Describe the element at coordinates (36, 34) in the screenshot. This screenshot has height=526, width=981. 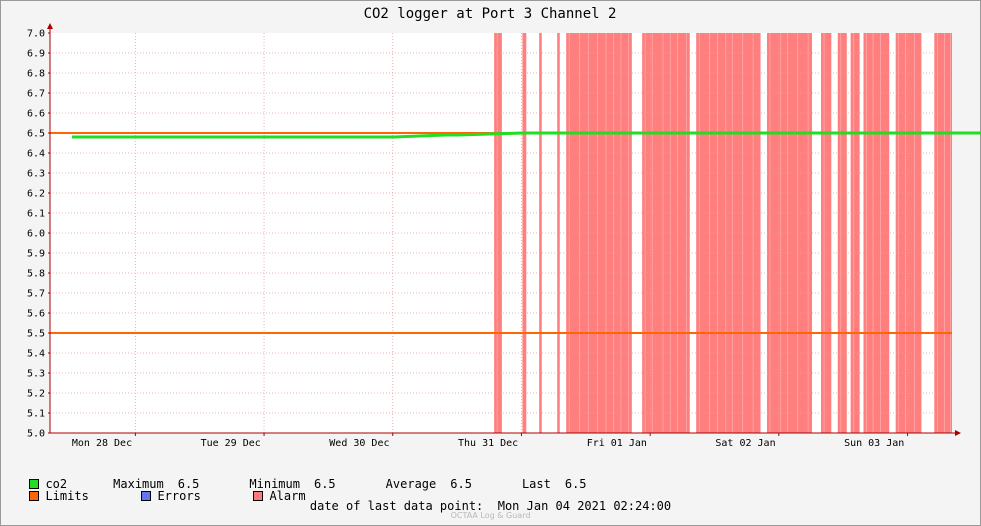
I see `y-tick-label: 7.0` at that location.